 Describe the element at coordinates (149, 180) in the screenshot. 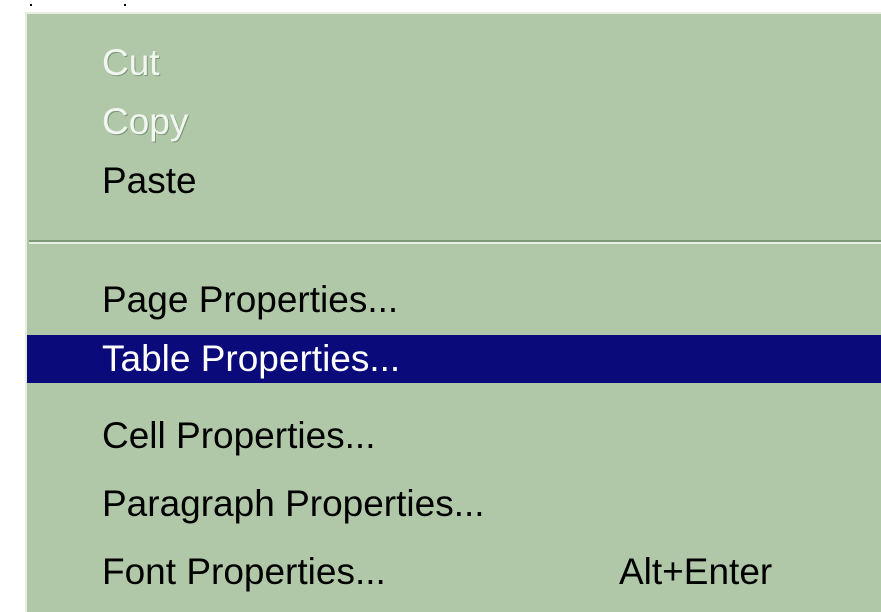

I see `menu-item-label: Paste` at that location.